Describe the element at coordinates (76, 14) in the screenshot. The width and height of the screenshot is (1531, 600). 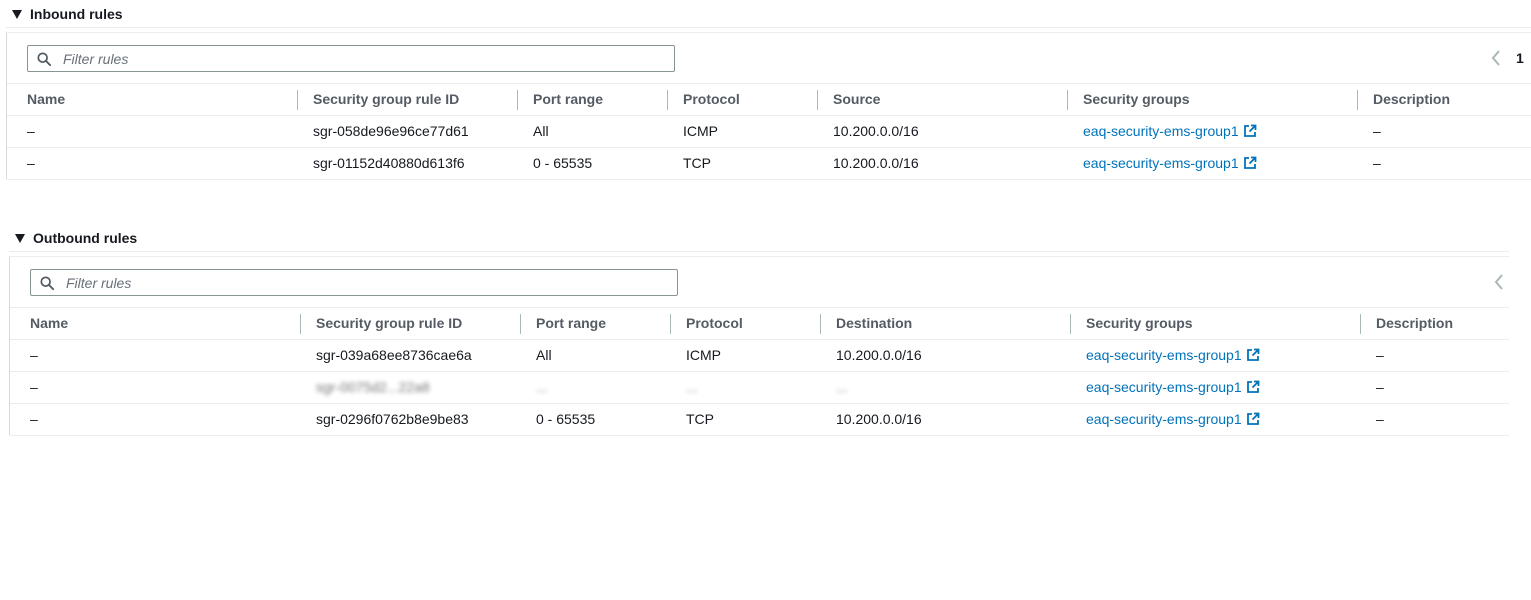
I see `section-title: Inbound rules` at that location.